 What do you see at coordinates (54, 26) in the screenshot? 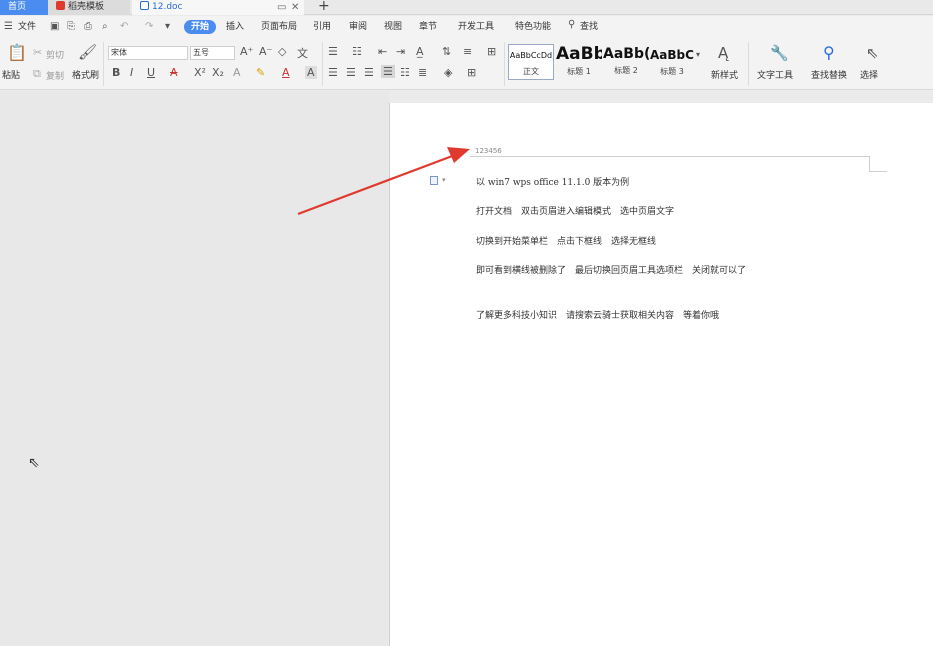
I see `save-icon: ▣` at bounding box center [54, 26].